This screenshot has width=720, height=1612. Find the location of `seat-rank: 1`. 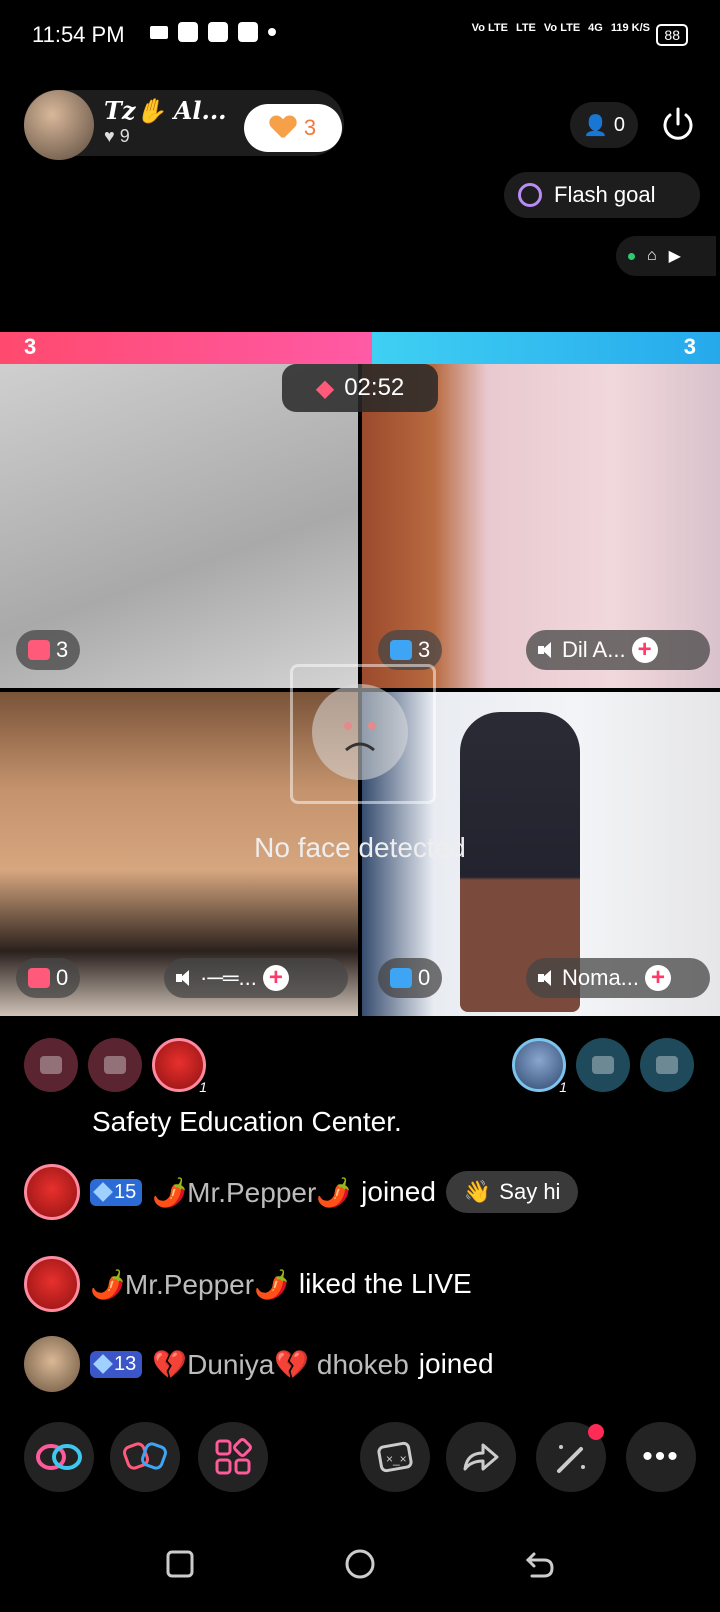

seat-rank: 1 is located at coordinates (203, 1087).